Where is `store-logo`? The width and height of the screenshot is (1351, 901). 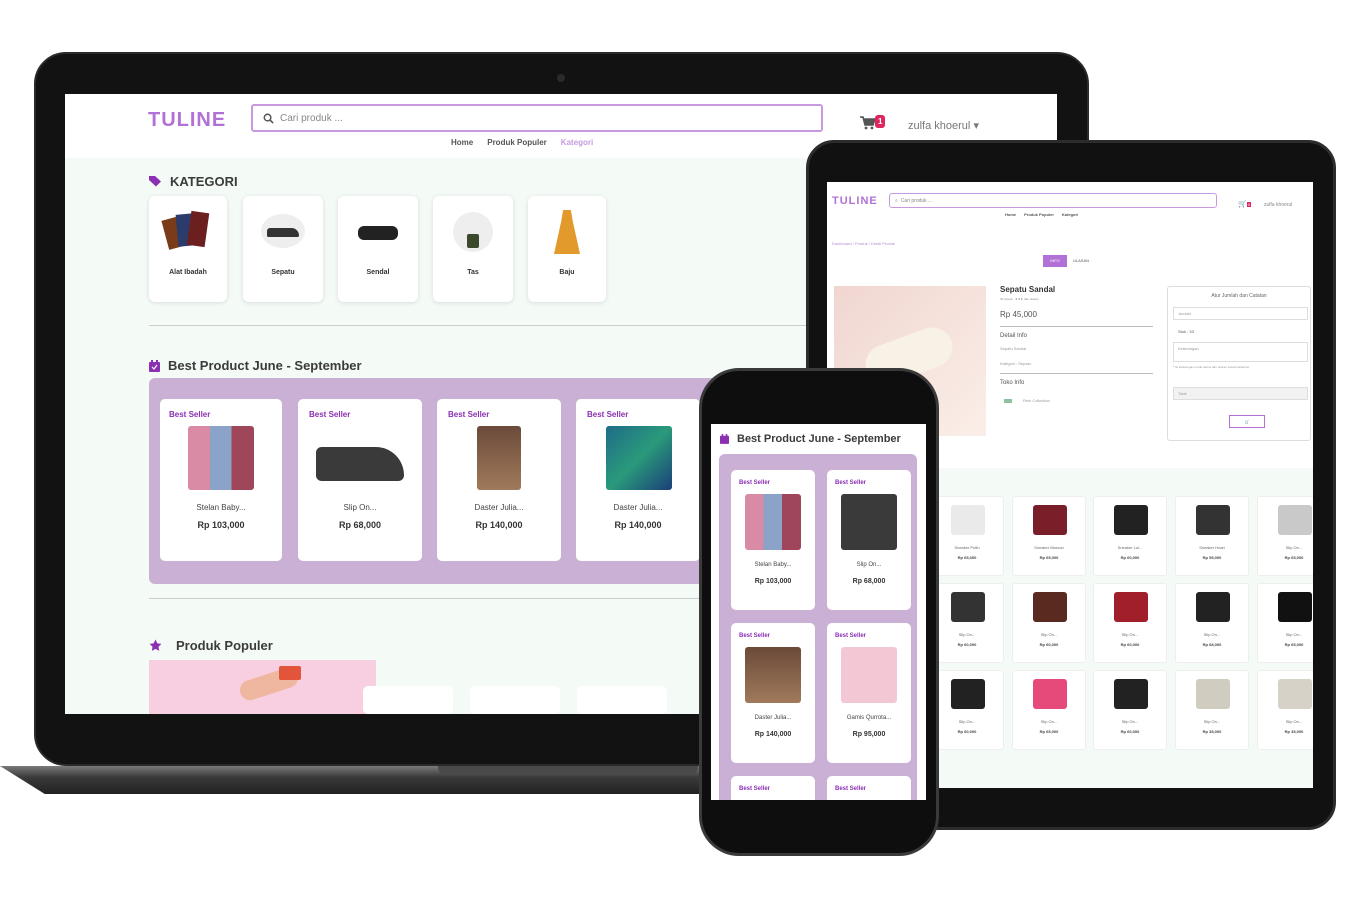
store-logo is located at coordinates (1008, 401).